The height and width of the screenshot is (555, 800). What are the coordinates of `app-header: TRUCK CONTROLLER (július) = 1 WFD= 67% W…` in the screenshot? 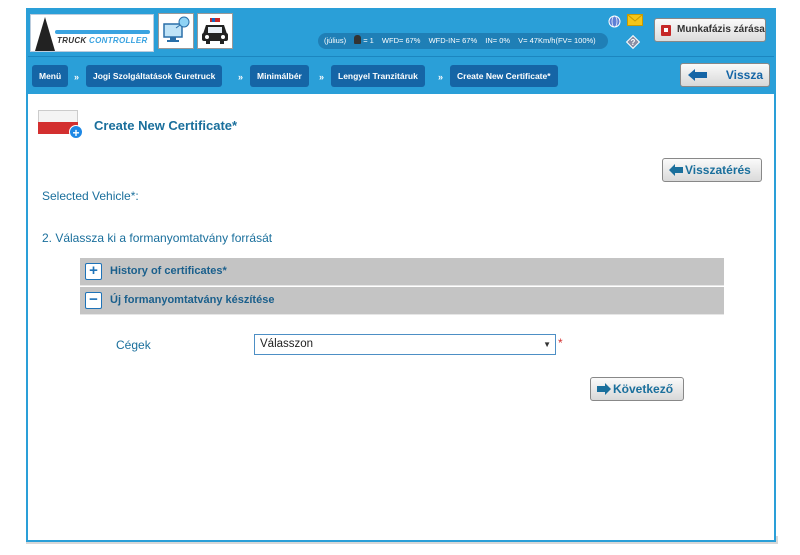 It's located at (401, 33).